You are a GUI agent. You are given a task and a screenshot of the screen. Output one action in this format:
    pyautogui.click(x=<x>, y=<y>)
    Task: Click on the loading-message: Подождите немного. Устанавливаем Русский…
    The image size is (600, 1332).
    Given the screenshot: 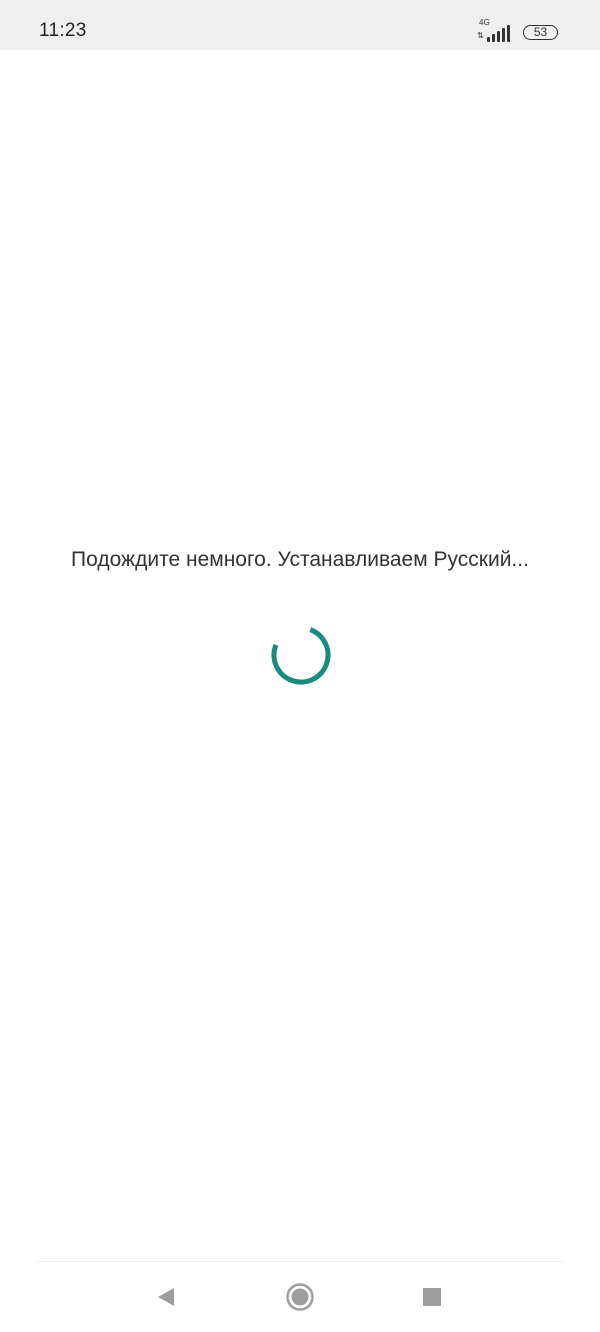 What is the action you would take?
    pyautogui.click(x=300, y=559)
    